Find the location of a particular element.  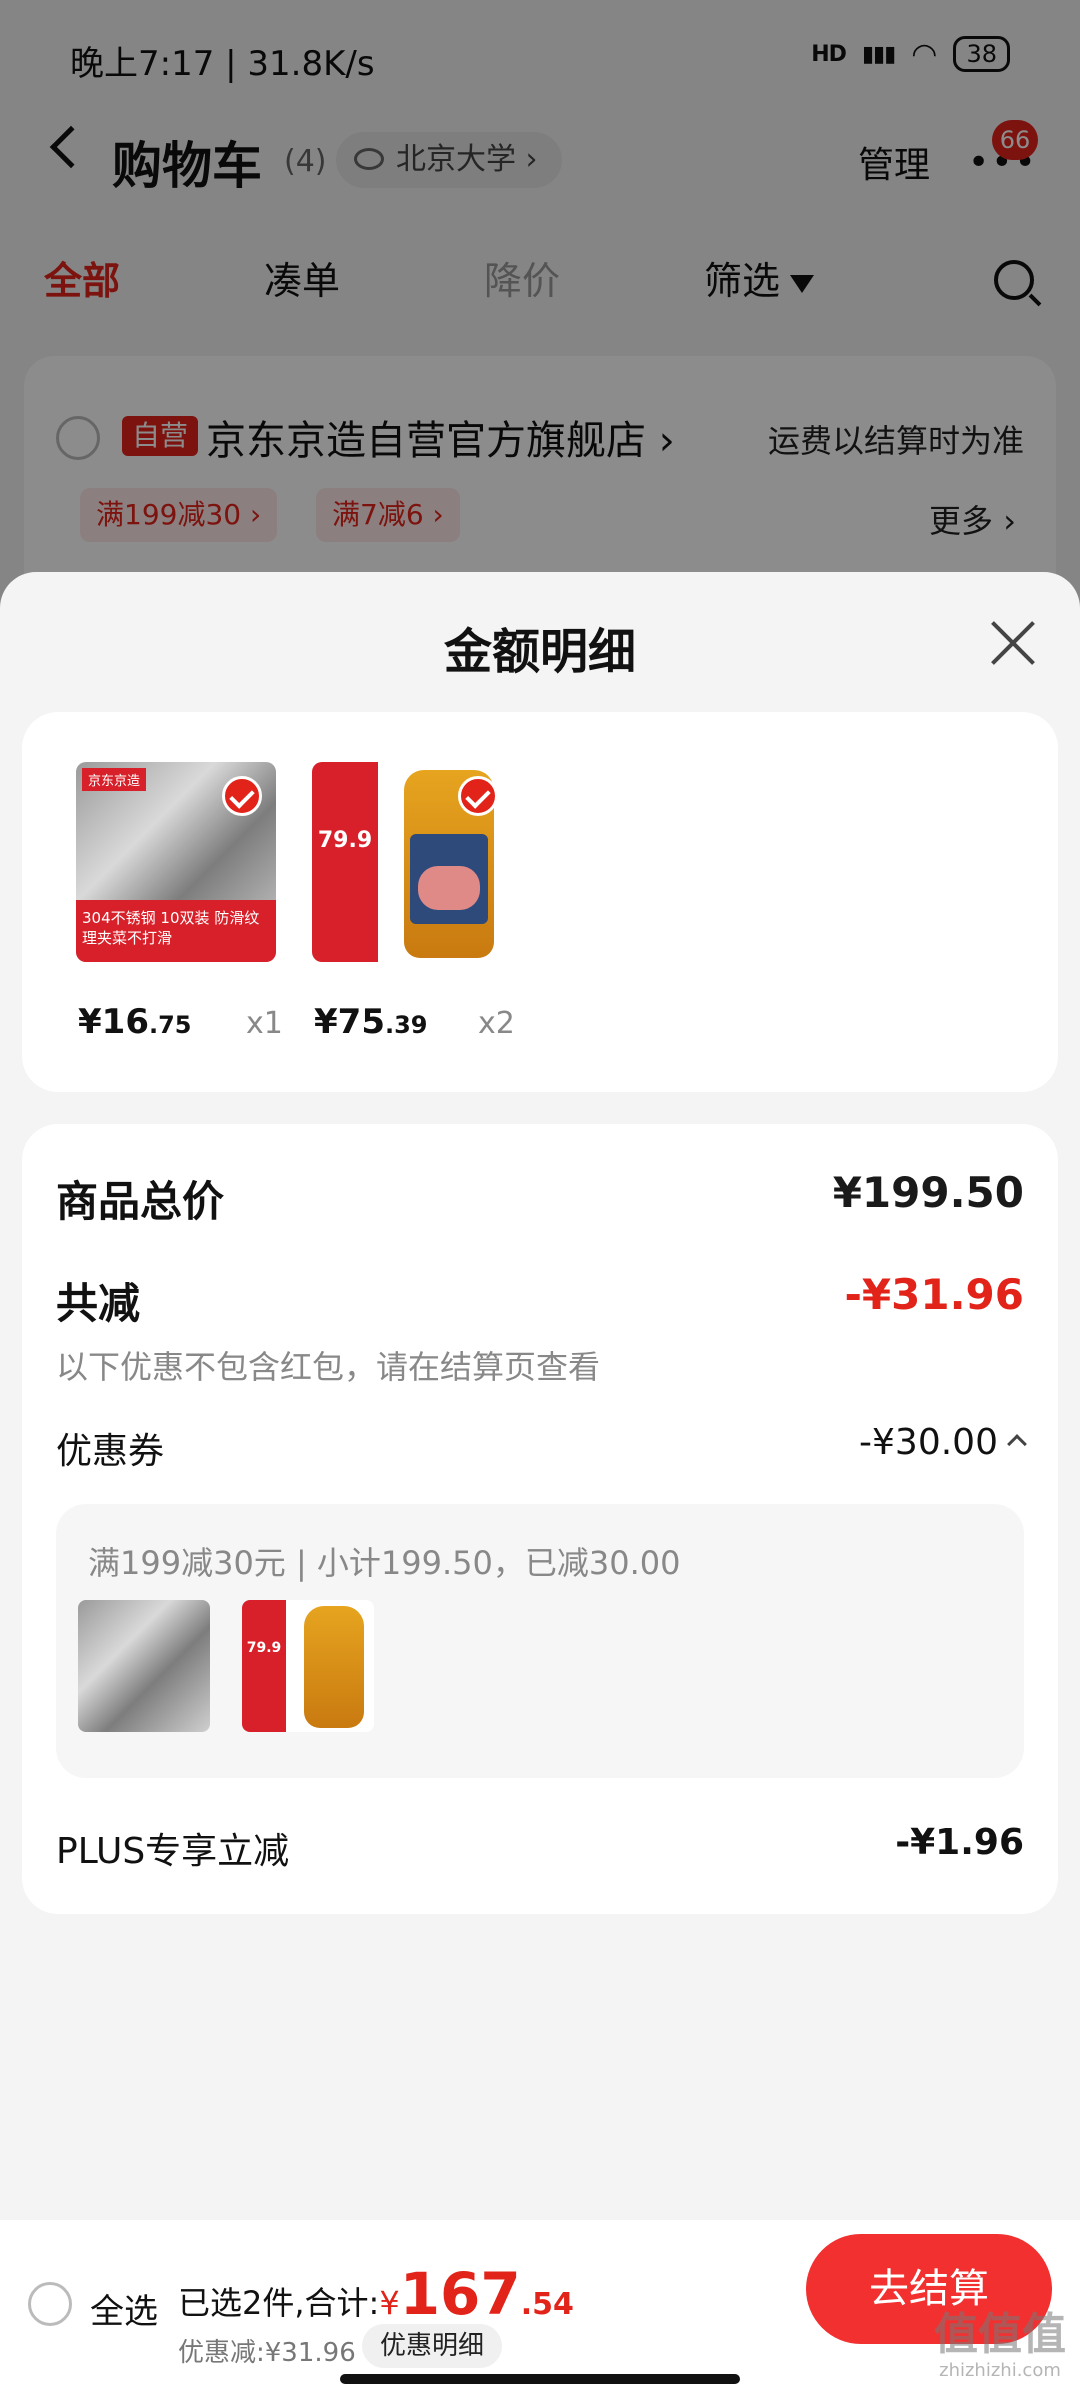

site-watermark: 值值值 zhizhizhi.com is located at coordinates (1000, 2346).